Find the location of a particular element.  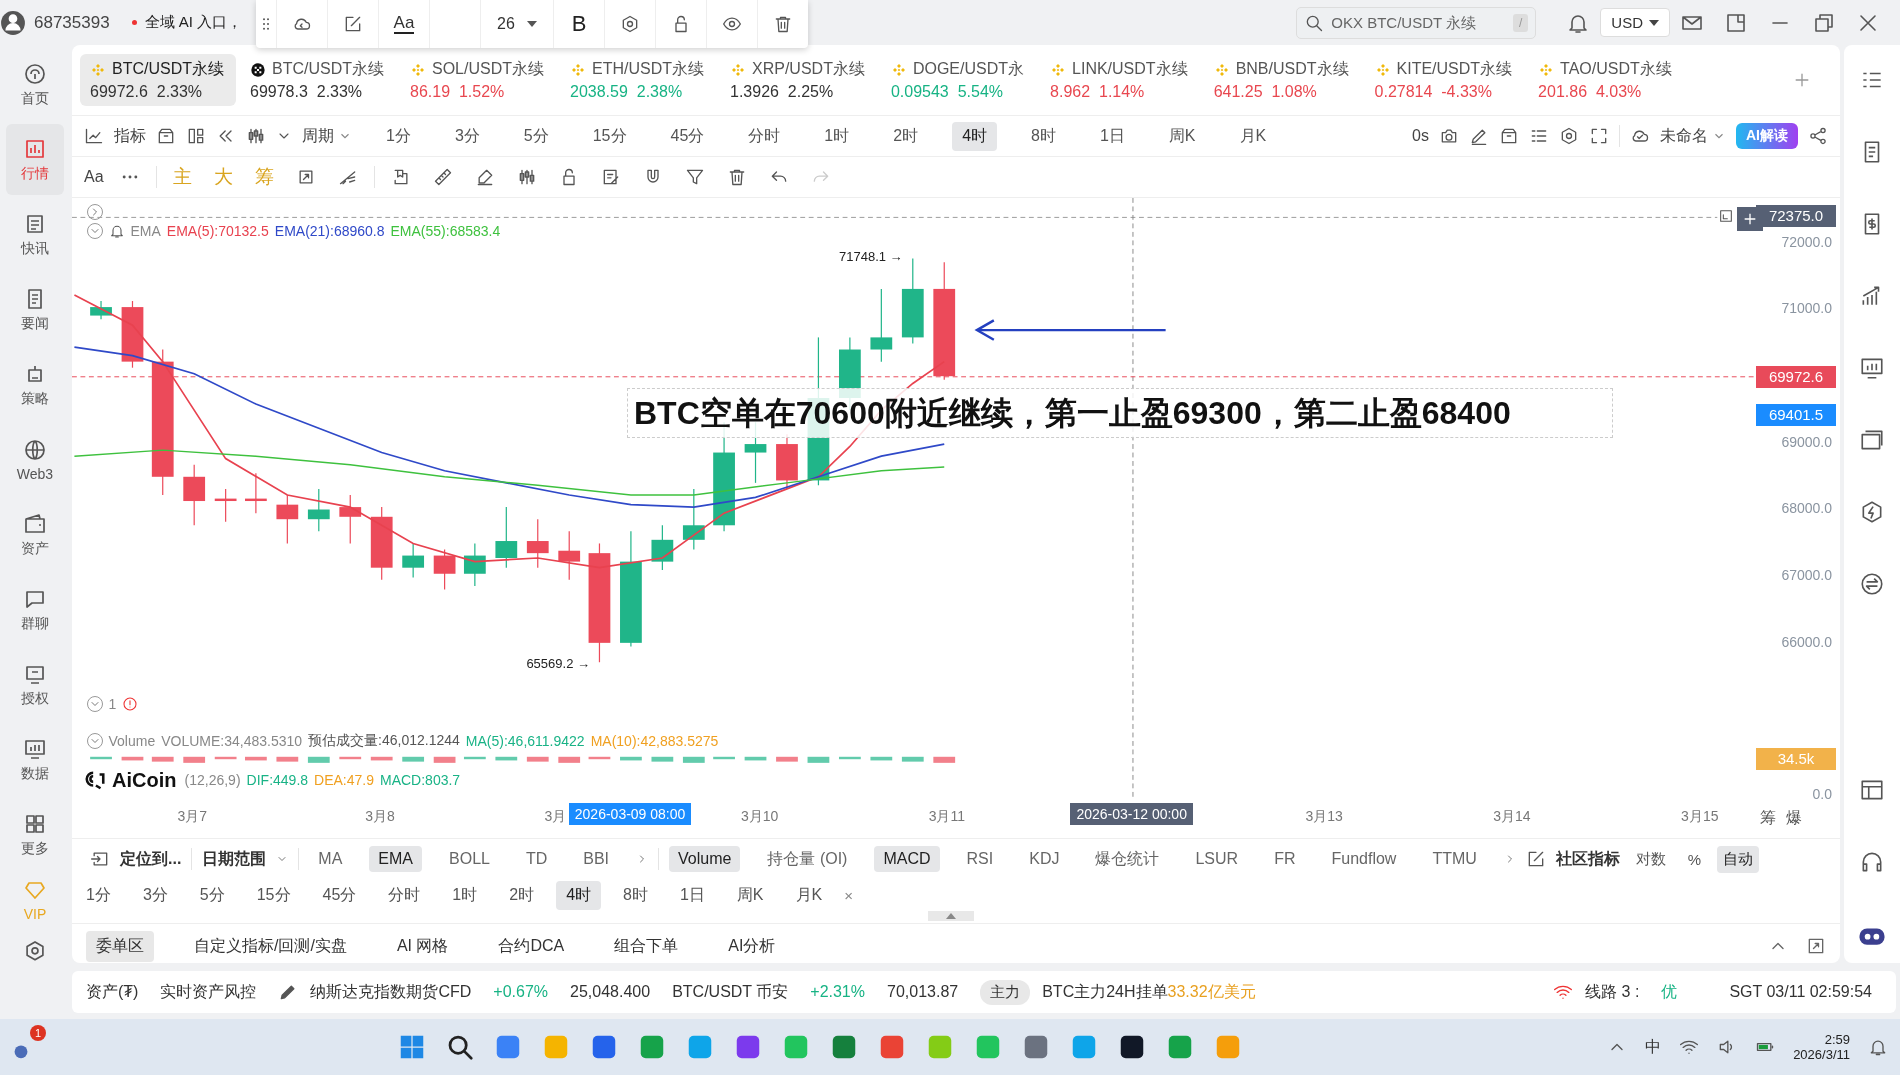

panel-tab: 合约DCA is located at coordinates (531, 946).